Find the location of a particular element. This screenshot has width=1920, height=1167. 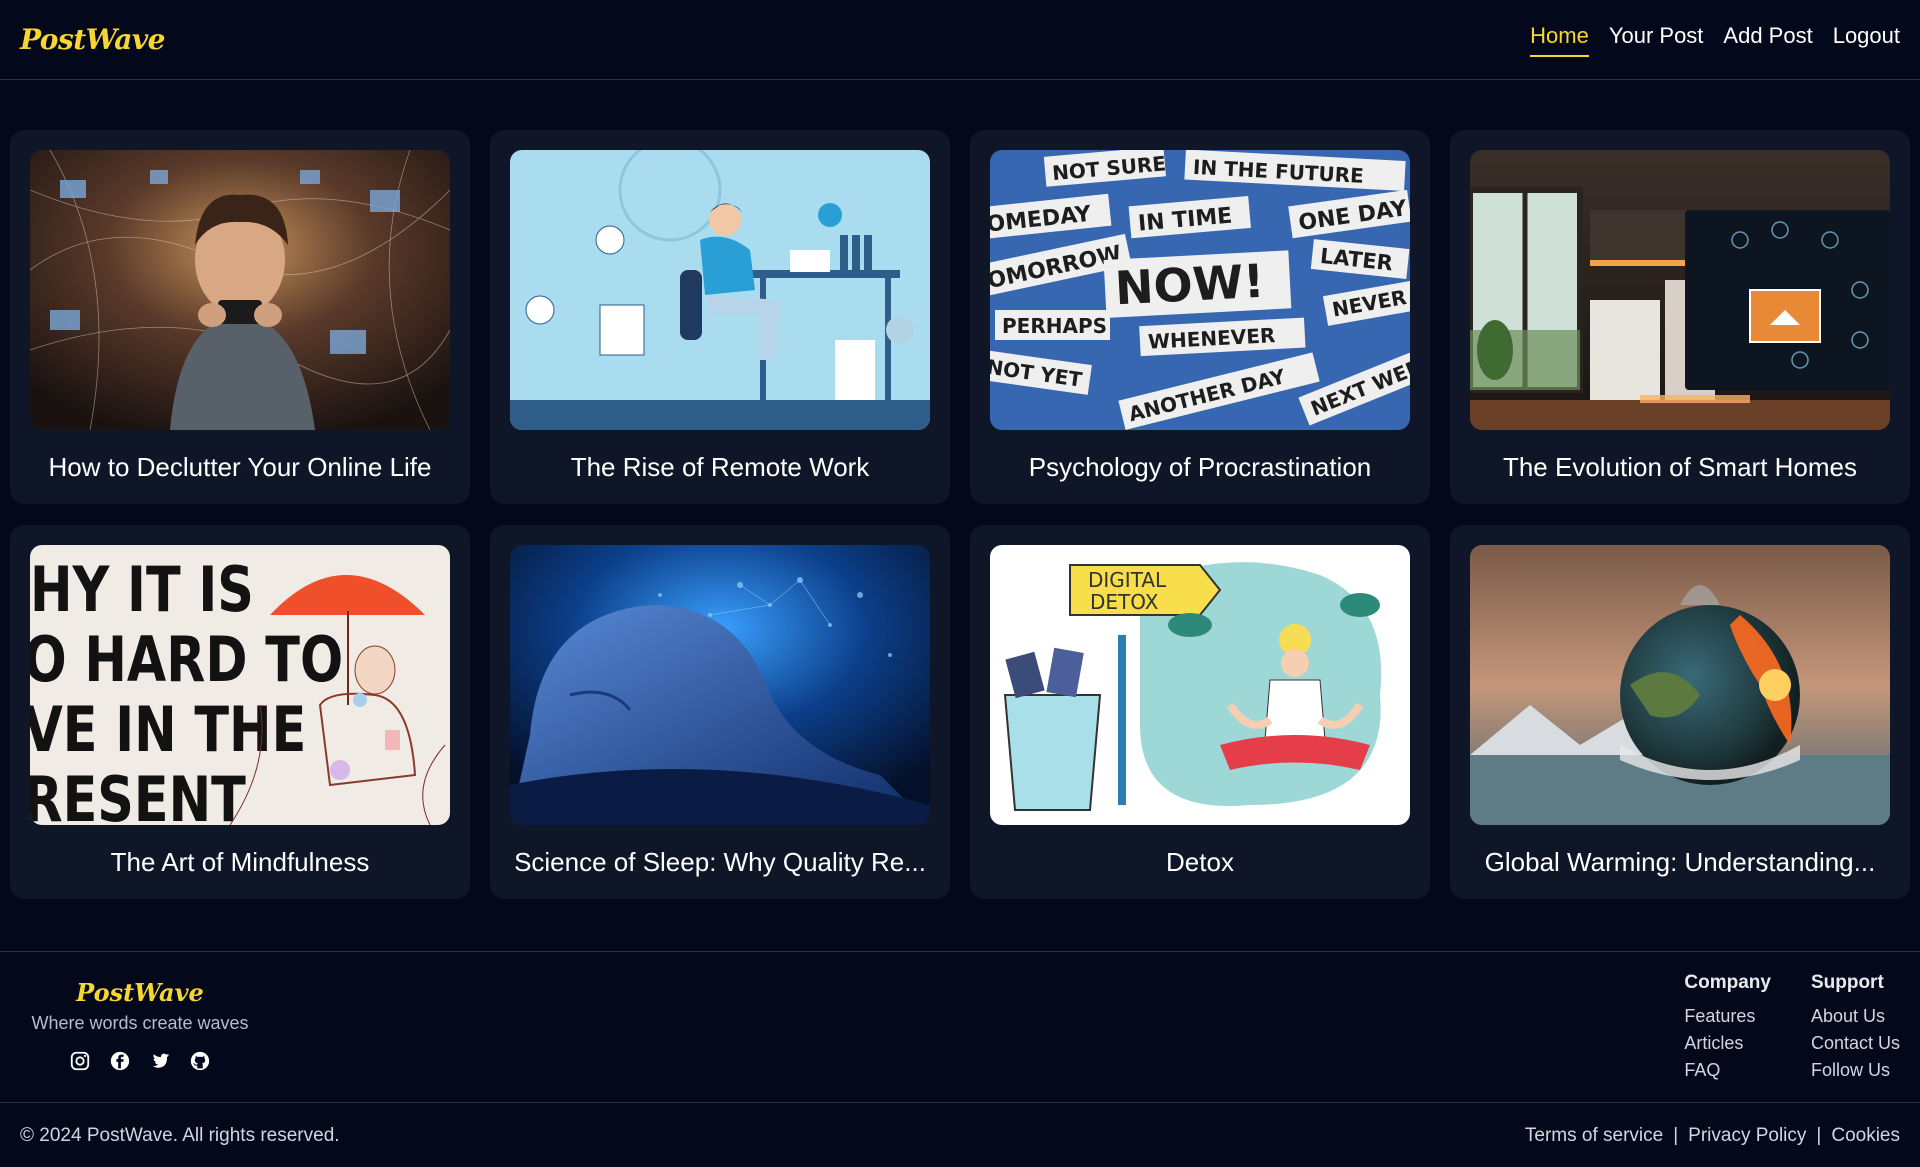

footer-column-heading: Company is located at coordinates (1727, 982).